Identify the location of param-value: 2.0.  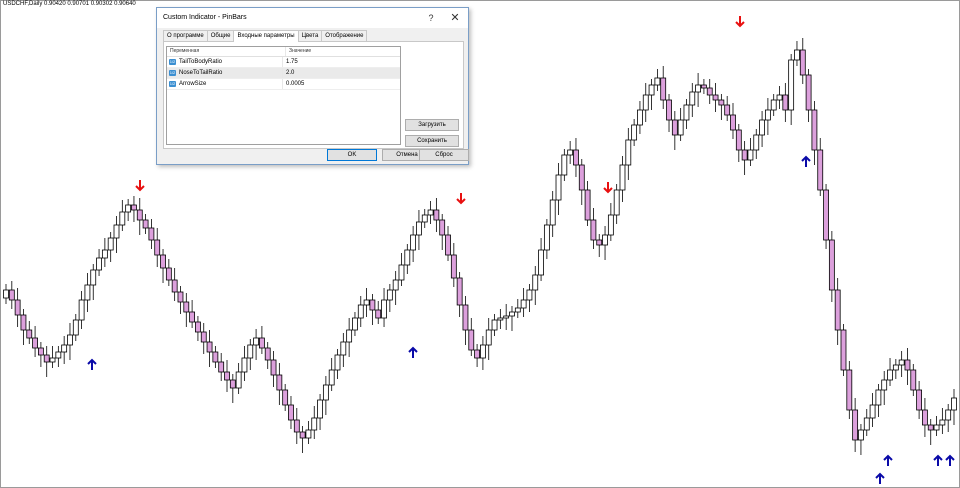
(339, 73).